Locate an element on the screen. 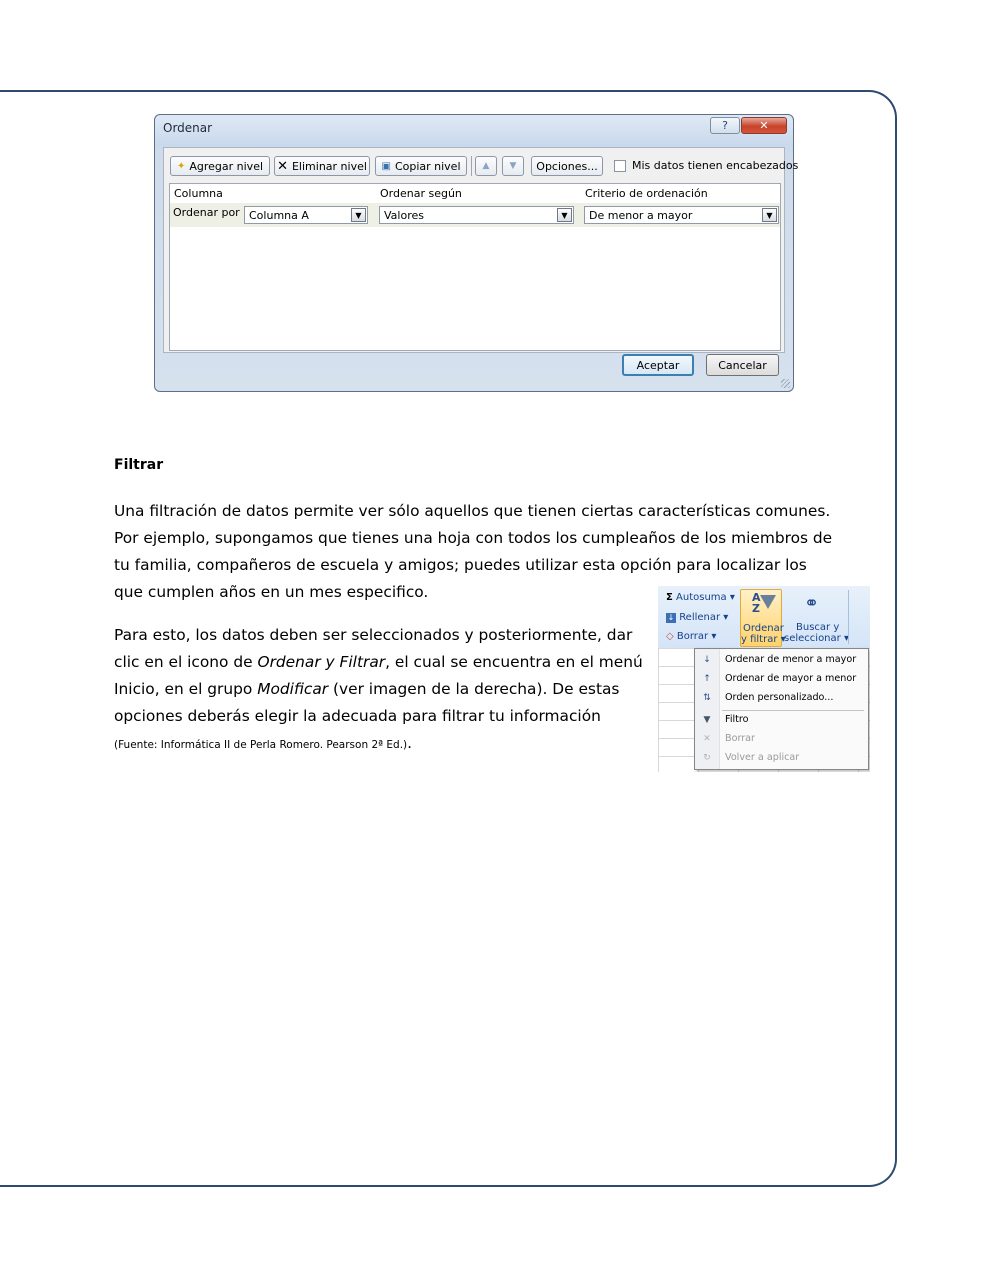 This screenshot has width=990, height=1280. eraser-icon: ◇ is located at coordinates (670, 636).